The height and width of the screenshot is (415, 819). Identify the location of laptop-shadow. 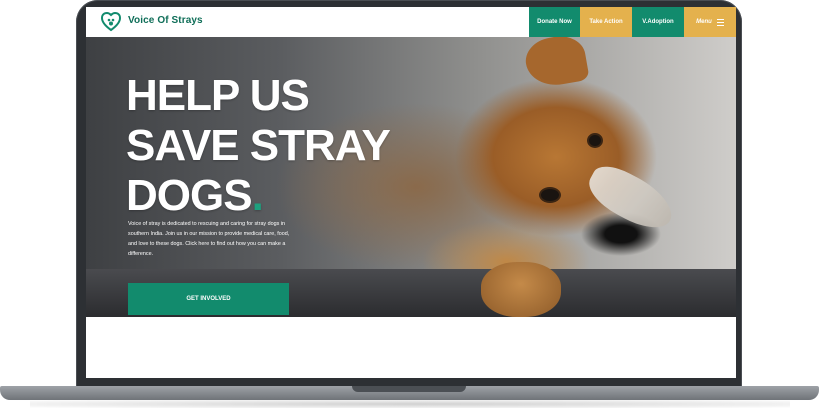
(410, 404).